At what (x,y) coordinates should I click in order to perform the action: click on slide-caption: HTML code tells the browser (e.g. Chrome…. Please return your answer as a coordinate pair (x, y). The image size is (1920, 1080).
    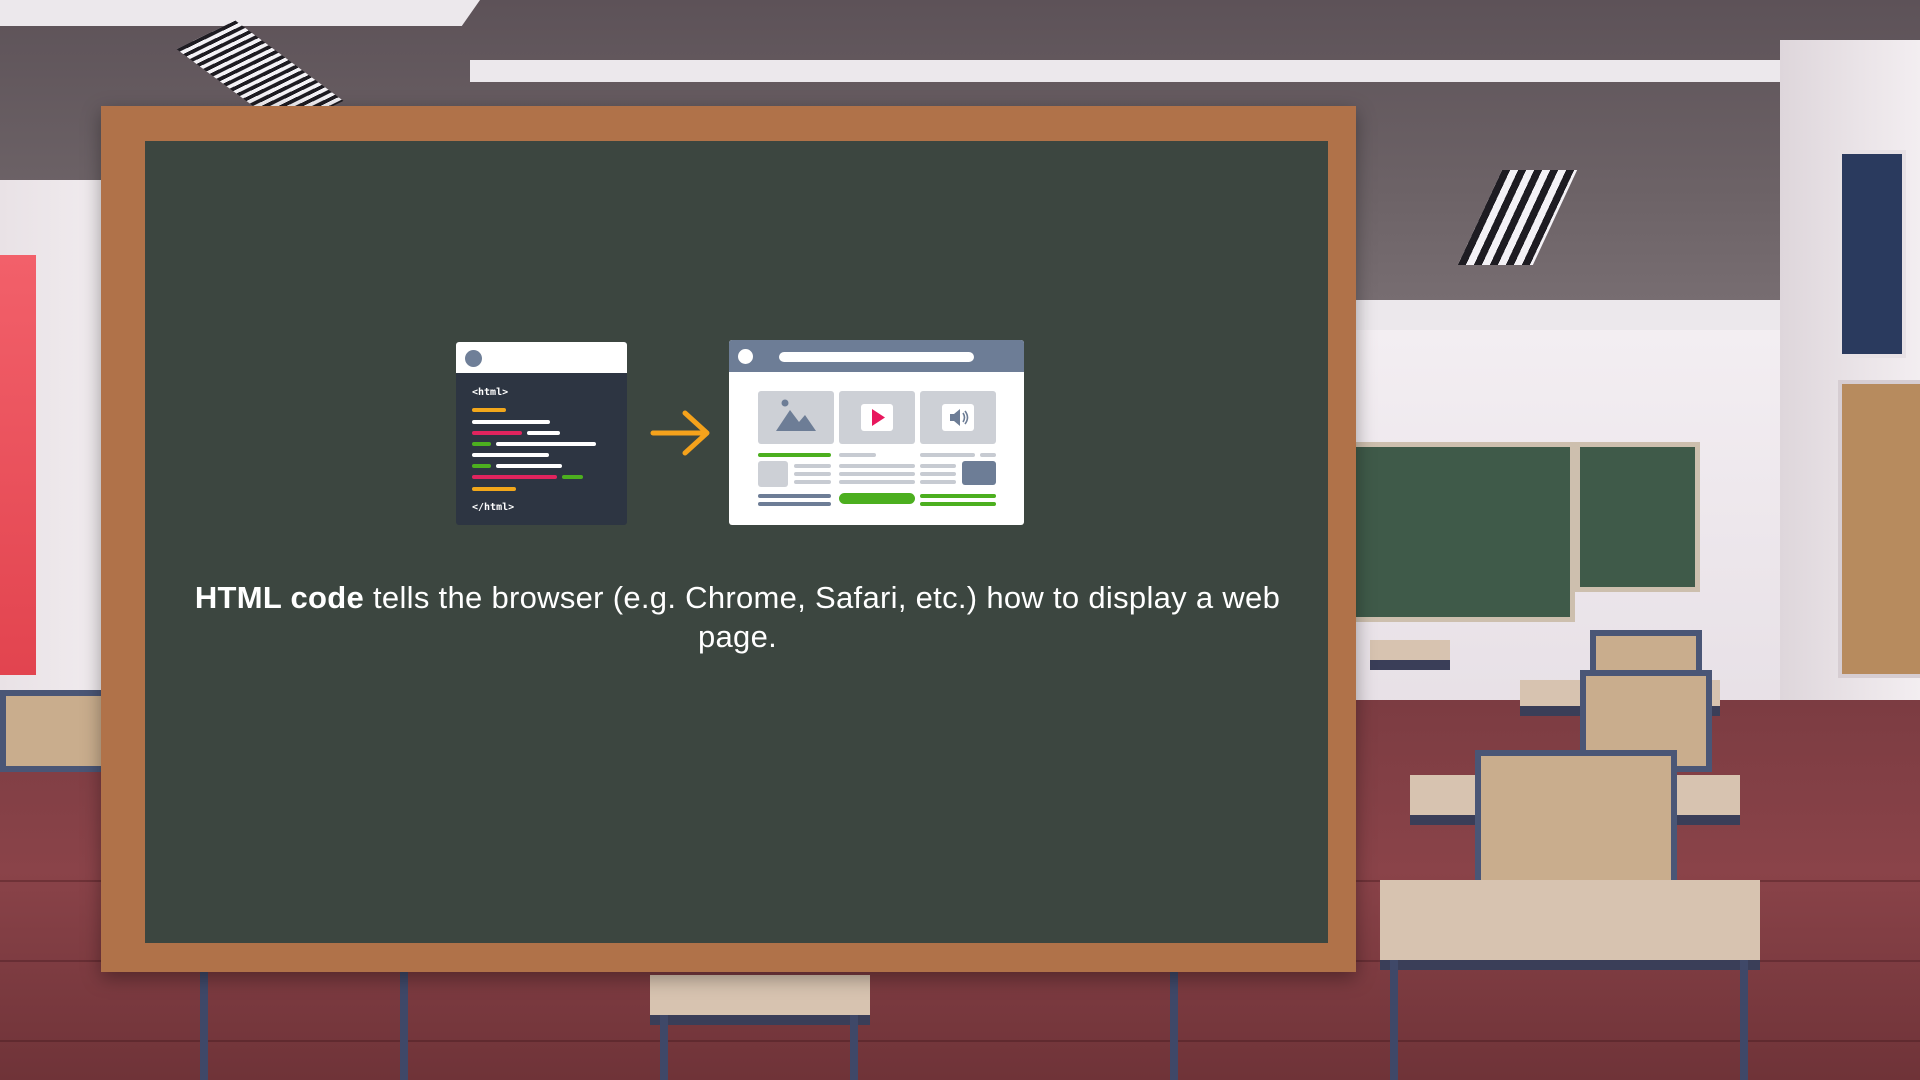
    Looking at the image, I should click on (737, 617).